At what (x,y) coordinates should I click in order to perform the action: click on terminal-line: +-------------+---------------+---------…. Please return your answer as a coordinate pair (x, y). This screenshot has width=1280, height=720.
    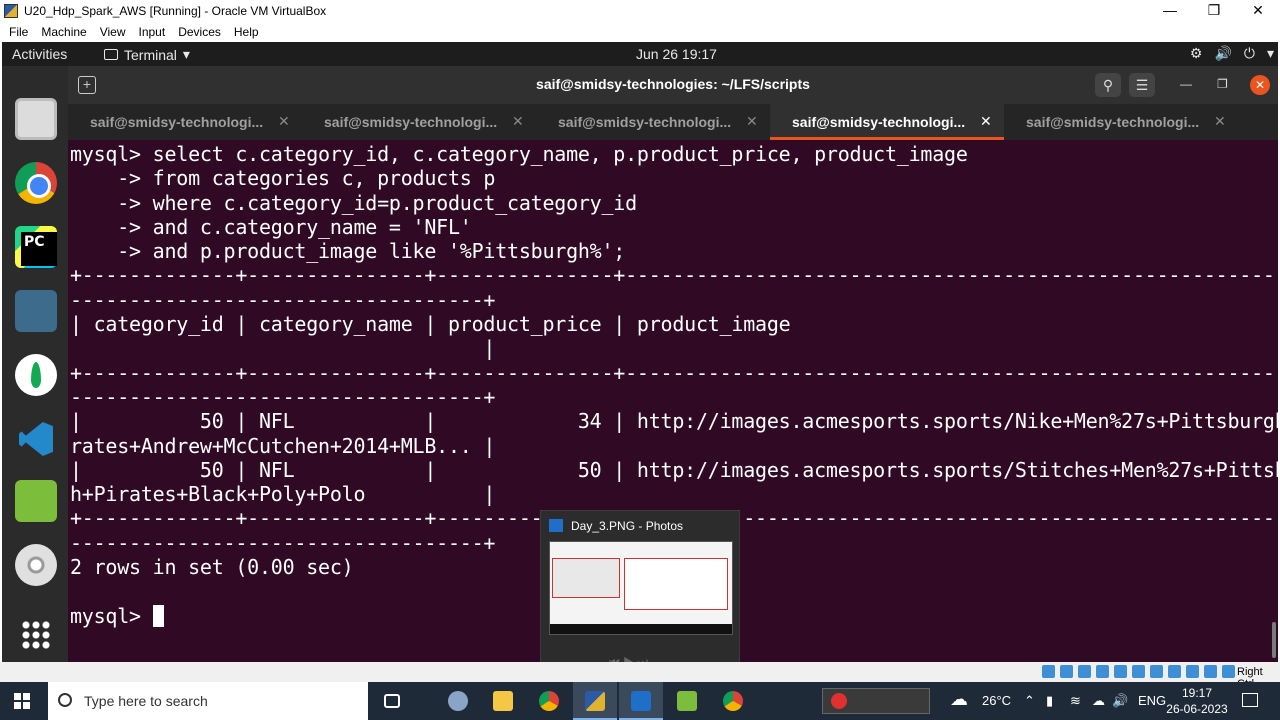
    Looking at the image, I should click on (674, 275).